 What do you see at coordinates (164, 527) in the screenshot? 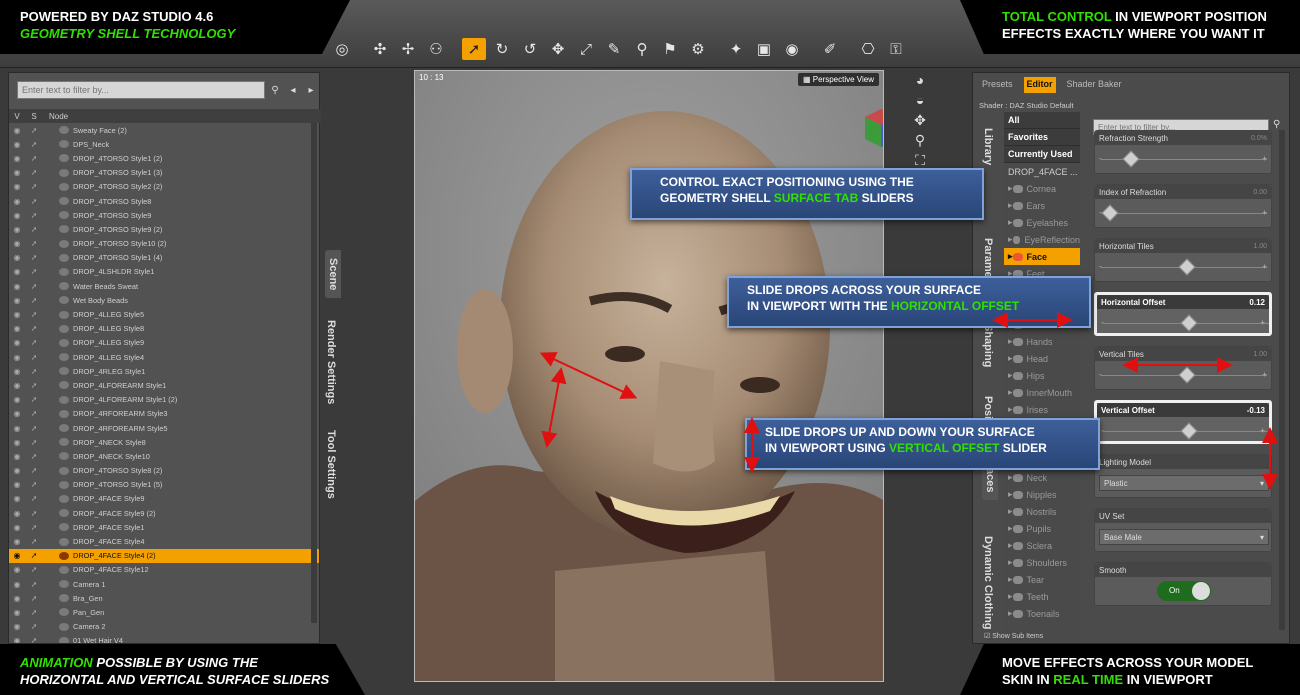
I see `scene-tree-row: ◉ ➚ DROP_4FACE Style1` at bounding box center [164, 527].